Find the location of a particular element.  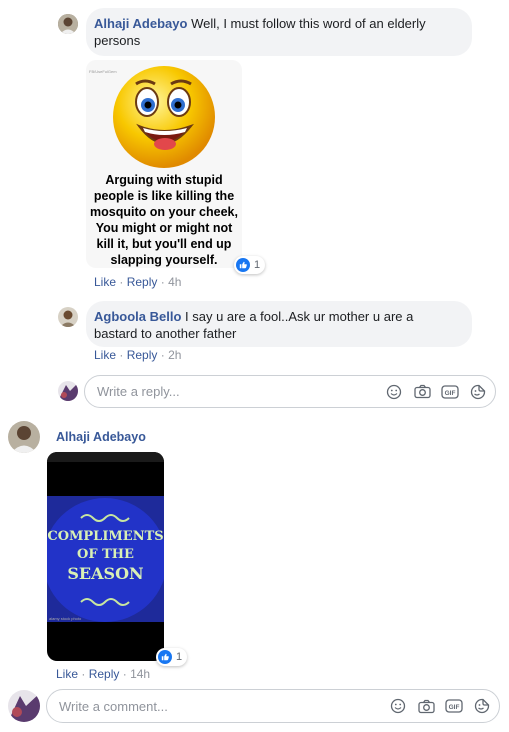

comment-actions: Like · Reply · 4h is located at coordinates (137, 282).